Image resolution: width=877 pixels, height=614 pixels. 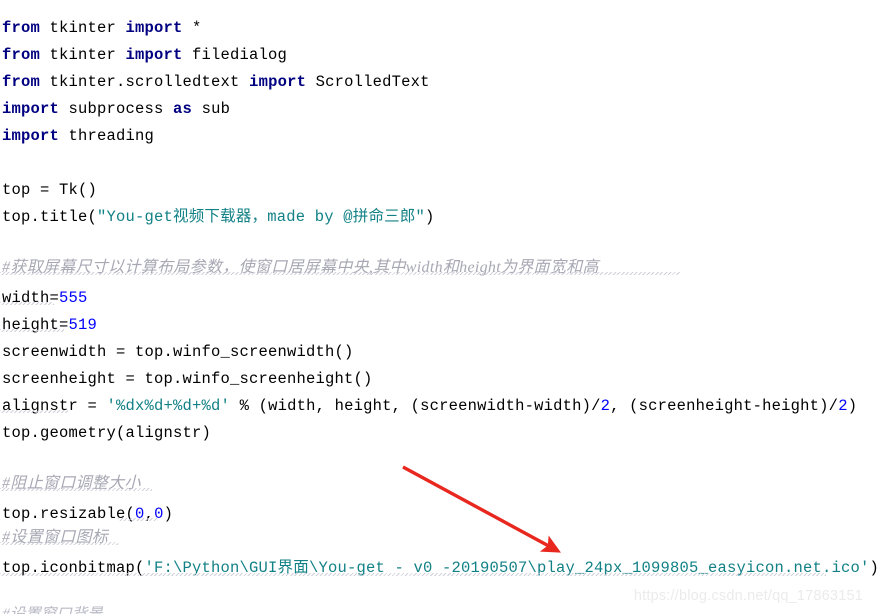 What do you see at coordinates (168, 406) in the screenshot?
I see `code-token-str: '%dx%d+%d+%d'` at bounding box center [168, 406].